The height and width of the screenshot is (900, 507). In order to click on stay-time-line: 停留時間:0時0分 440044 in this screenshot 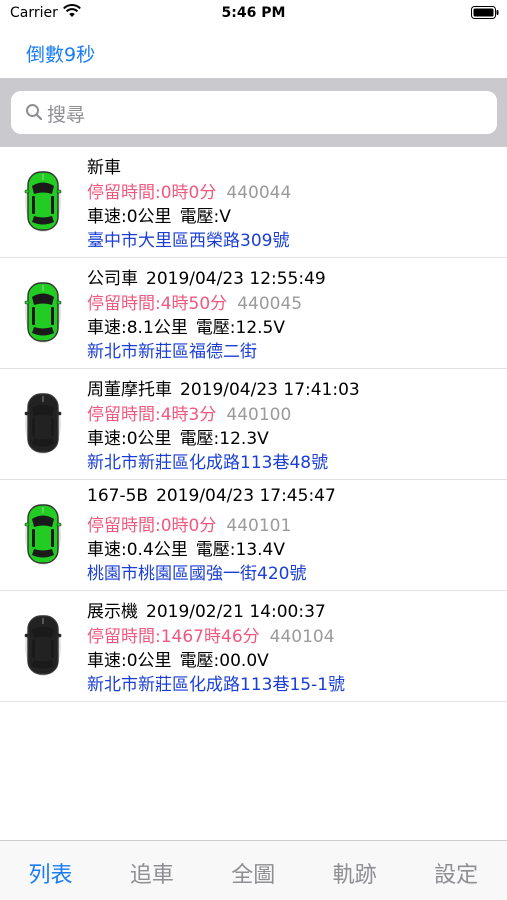, I will do `click(189, 190)`.